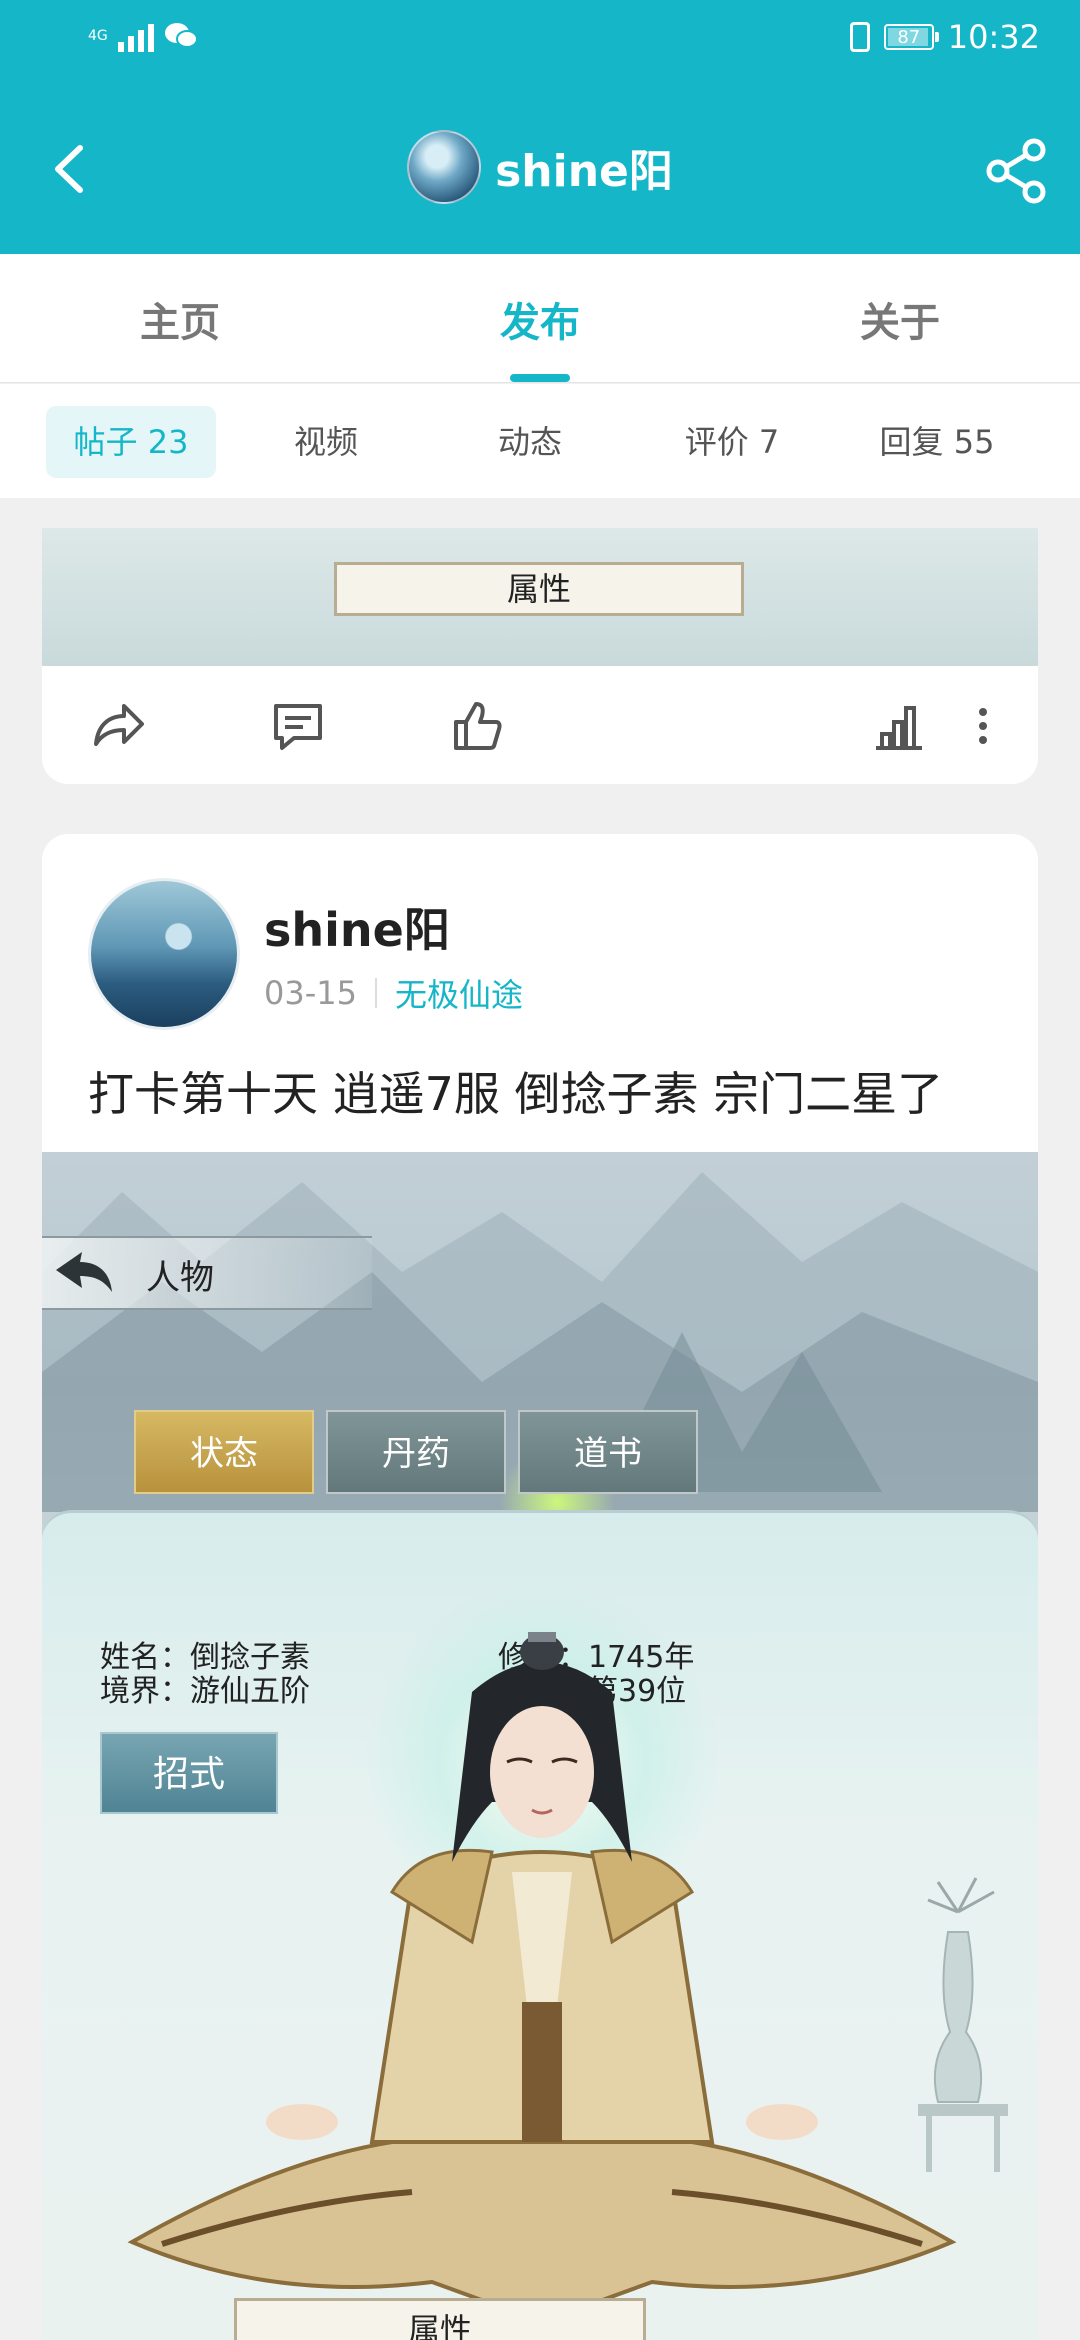 The width and height of the screenshot is (1080, 2340). Describe the element at coordinates (898, 726) in the screenshot. I see `bar-chart-icon` at that location.